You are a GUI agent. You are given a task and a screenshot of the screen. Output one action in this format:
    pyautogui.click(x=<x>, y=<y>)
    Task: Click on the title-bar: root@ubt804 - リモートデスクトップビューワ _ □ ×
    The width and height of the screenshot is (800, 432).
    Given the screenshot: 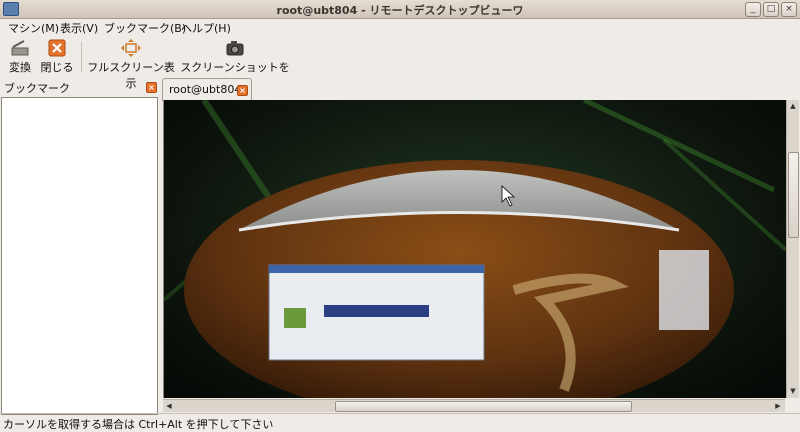 What is the action you would take?
    pyautogui.click(x=400, y=9)
    